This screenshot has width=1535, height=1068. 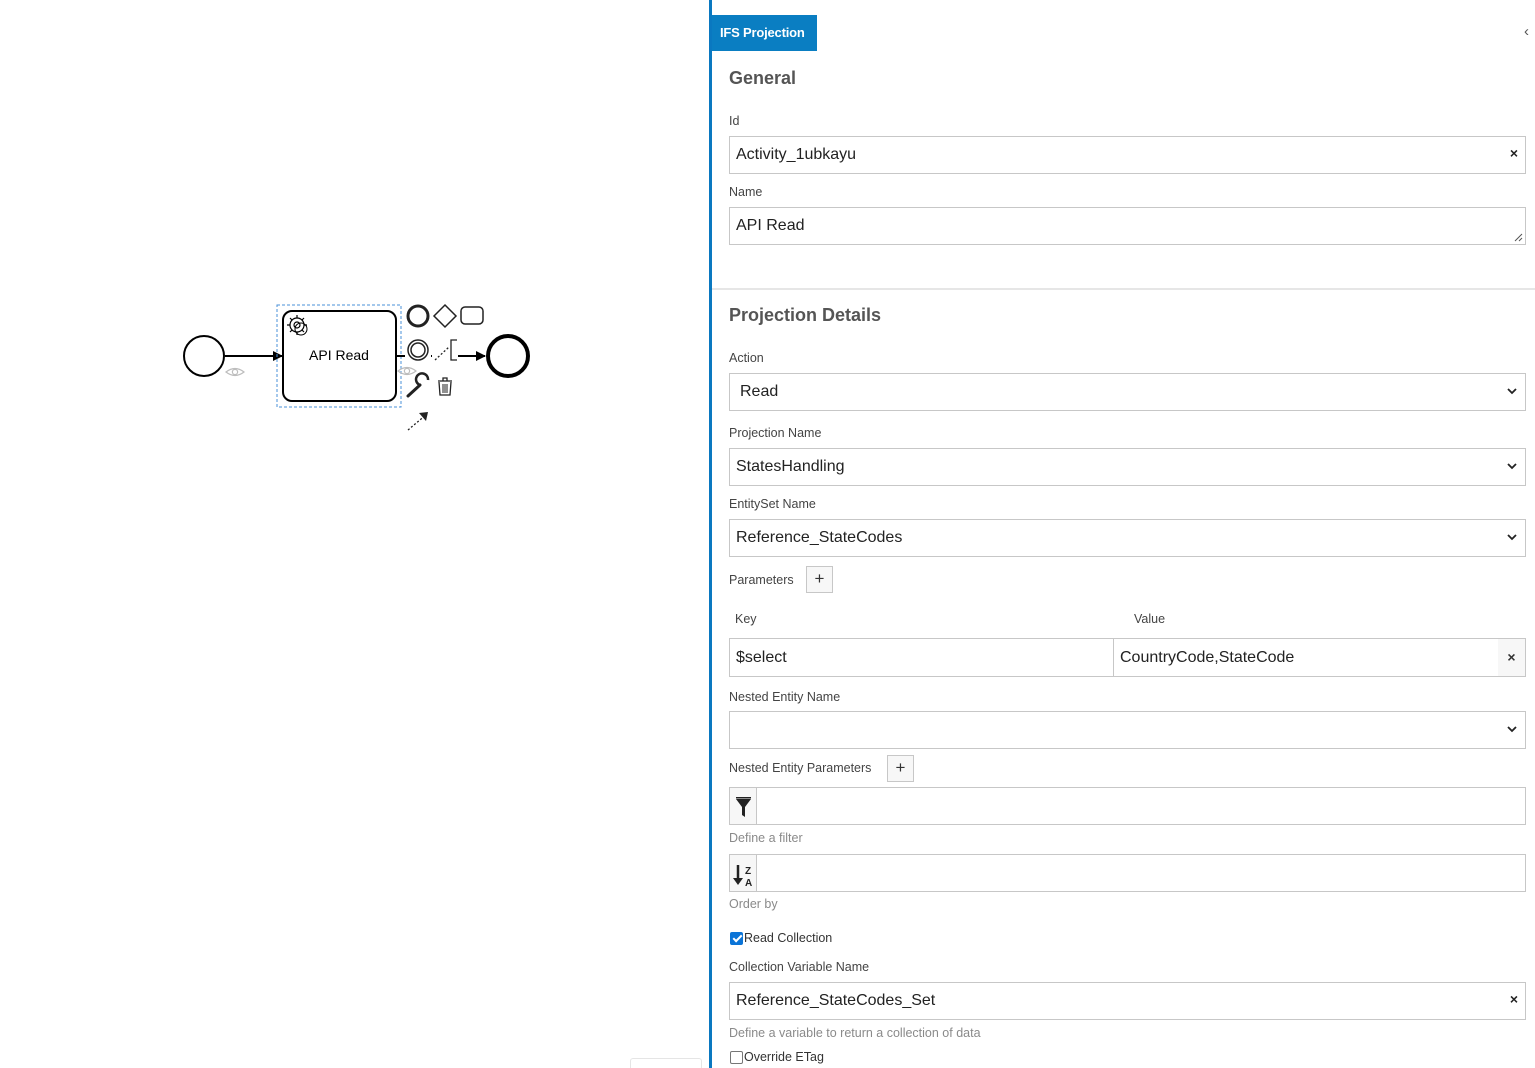 What do you see at coordinates (1150, 619) in the screenshot?
I see `value-column-header: Value` at bounding box center [1150, 619].